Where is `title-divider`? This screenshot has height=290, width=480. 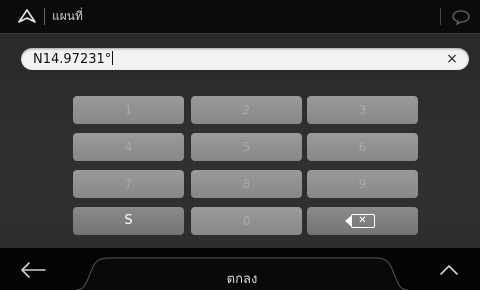 title-divider is located at coordinates (44, 16).